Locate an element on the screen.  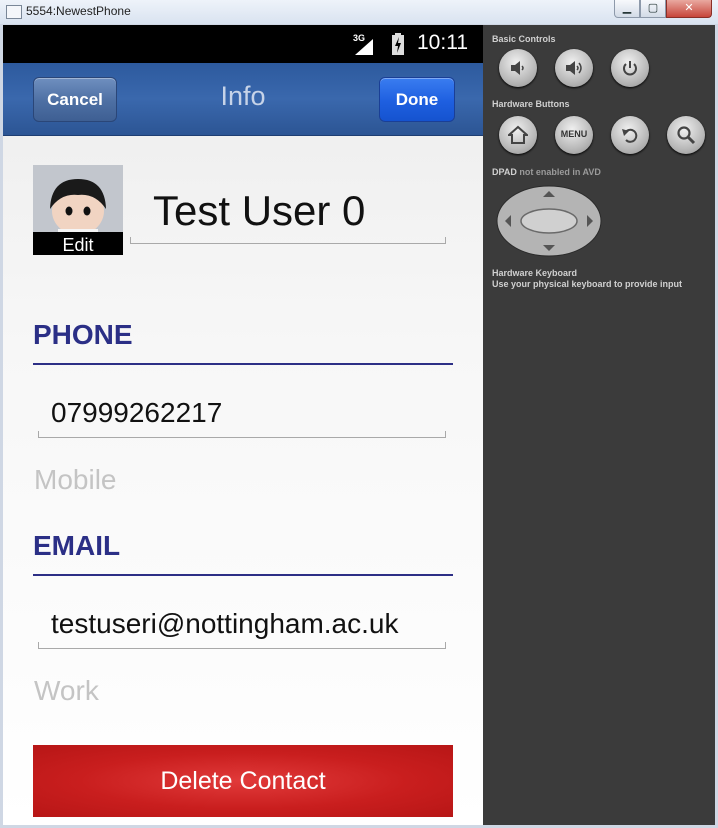
email-field: testuseri@nottingham.ac.uk is located at coordinates (242, 625).